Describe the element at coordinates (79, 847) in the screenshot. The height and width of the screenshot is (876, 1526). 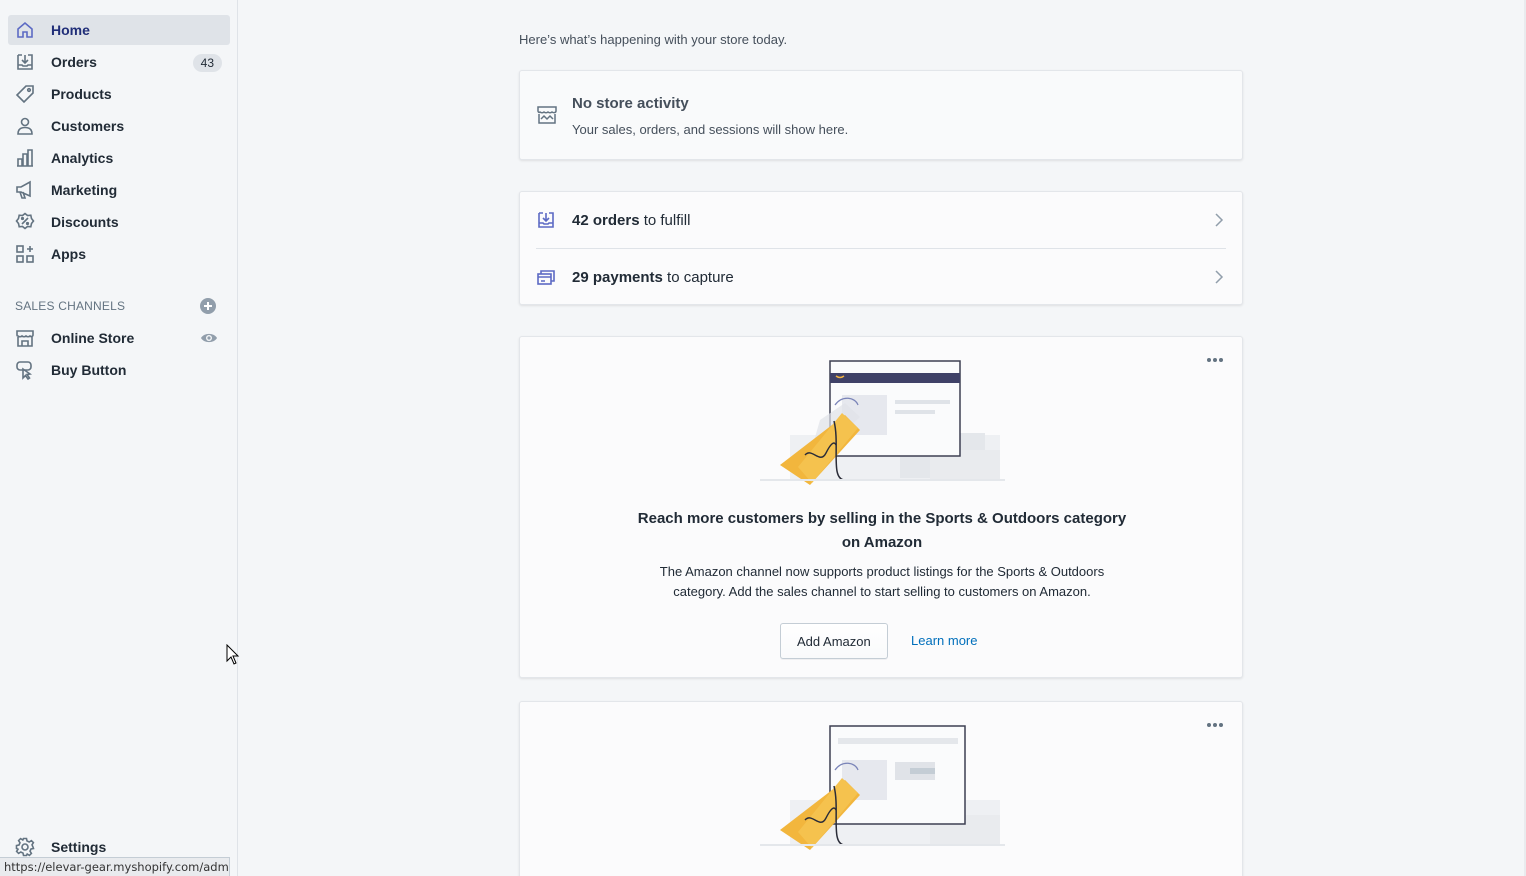
I see `sidebar-item-label: Settings` at that location.